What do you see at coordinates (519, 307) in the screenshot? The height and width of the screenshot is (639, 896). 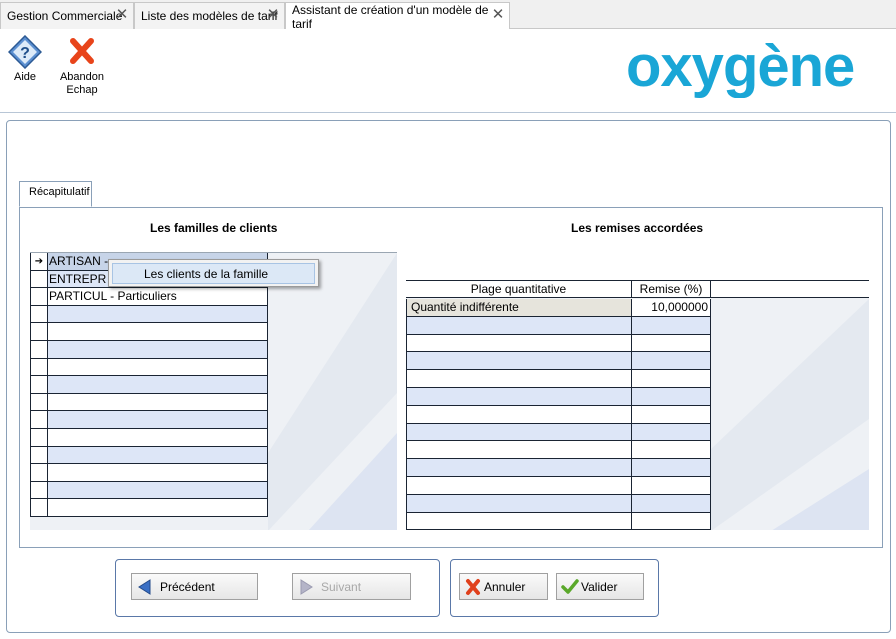 I see `range-cell: Quantité indifférente` at bounding box center [519, 307].